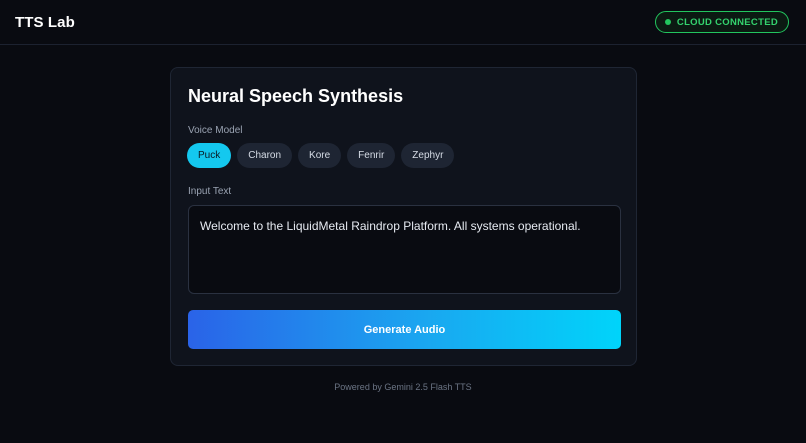 The image size is (806, 443). Describe the element at coordinates (403, 22) in the screenshot. I see `app-header: TTS Lab CLOUD CONNECTED` at that location.